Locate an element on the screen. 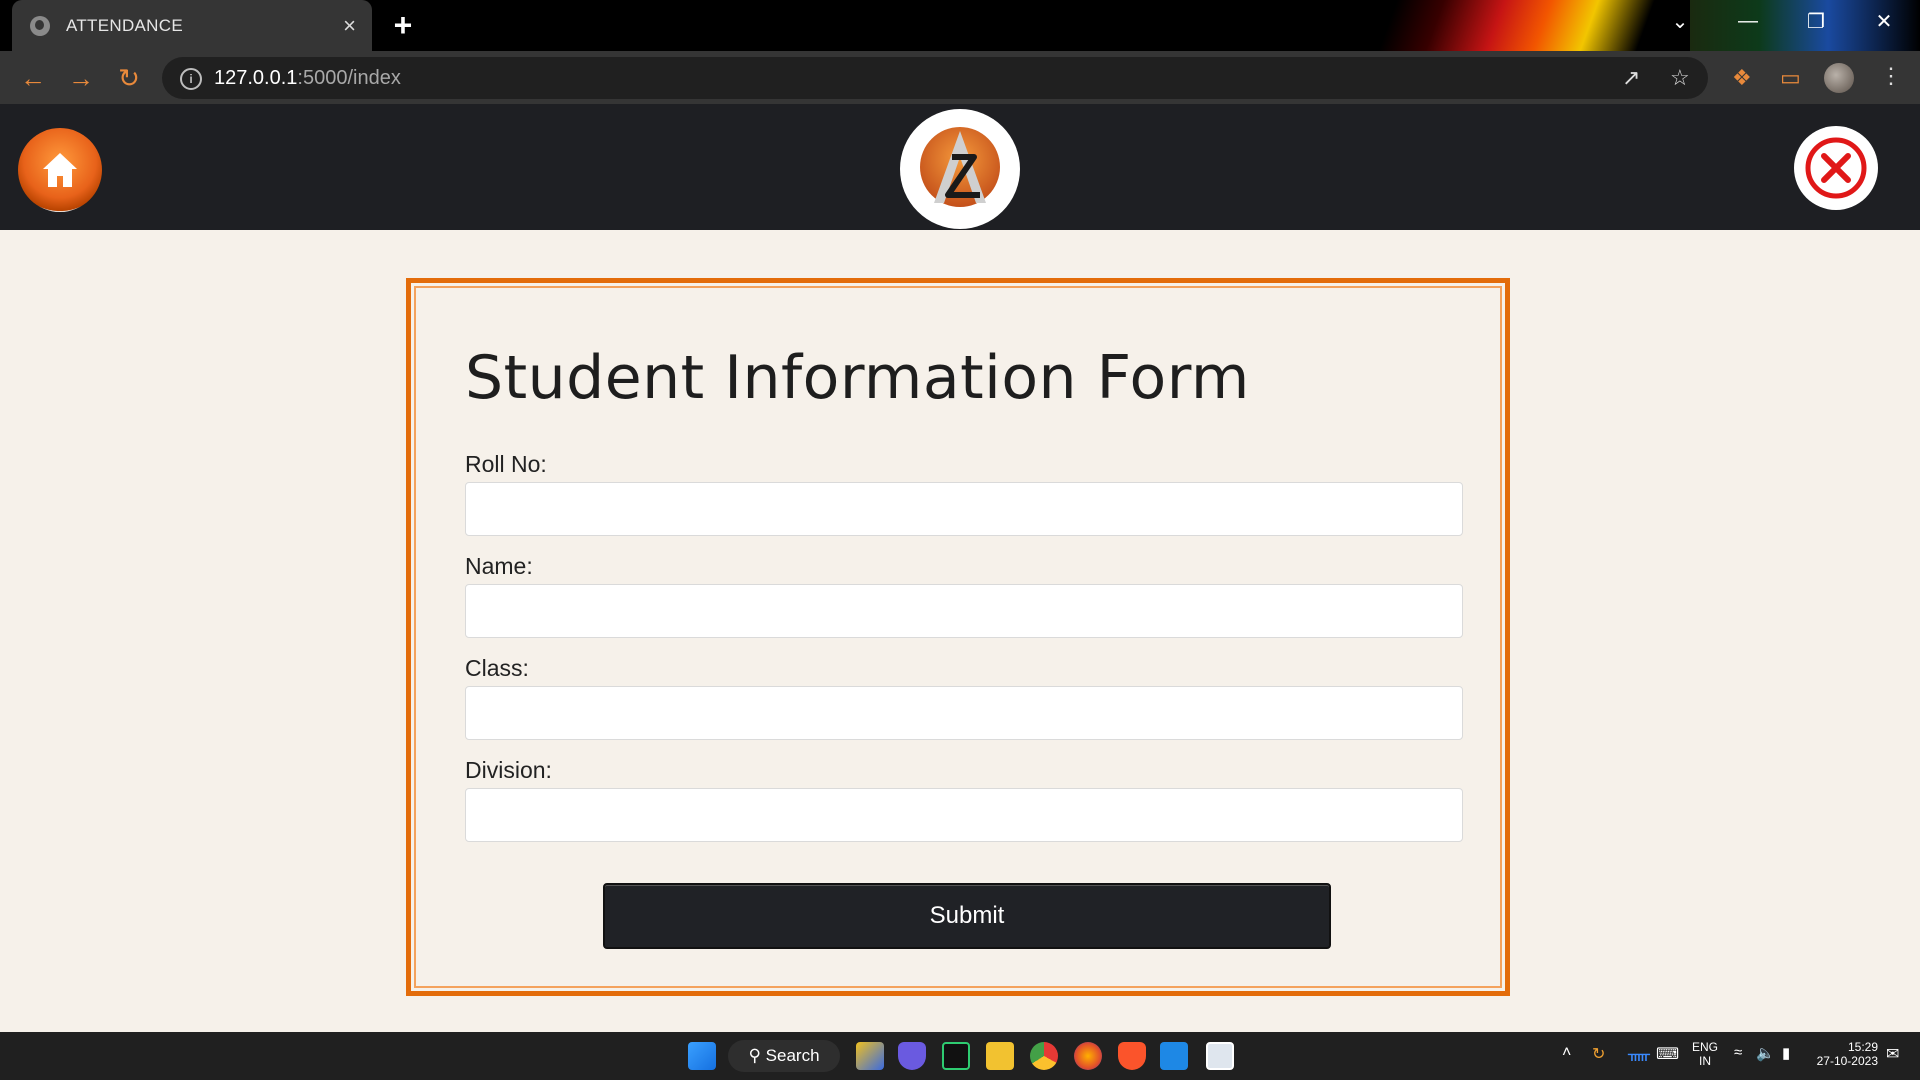 Image resolution: width=1920 pixels, height=1080 pixels. more-menu-icon: ⋮ is located at coordinates (1891, 76).